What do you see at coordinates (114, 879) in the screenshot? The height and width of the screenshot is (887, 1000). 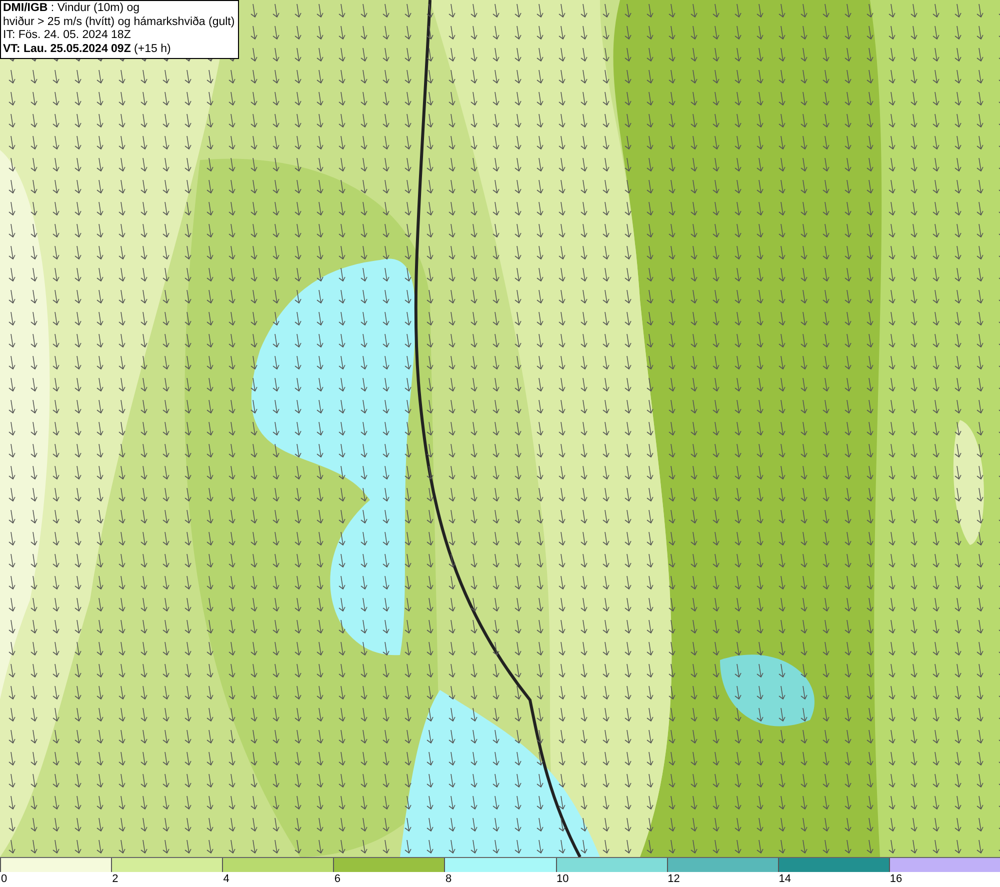 I see `legend-label: 2` at bounding box center [114, 879].